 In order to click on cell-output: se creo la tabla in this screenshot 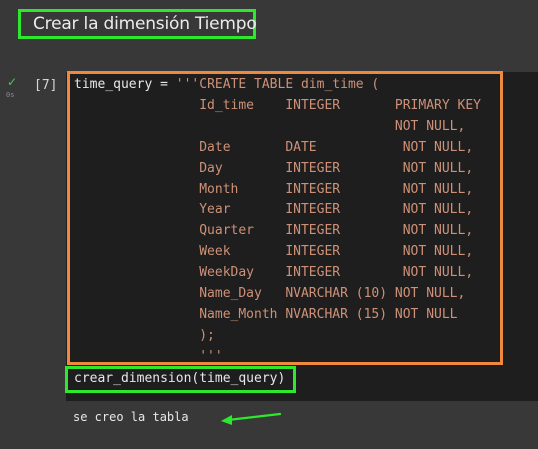, I will do `click(131, 417)`.